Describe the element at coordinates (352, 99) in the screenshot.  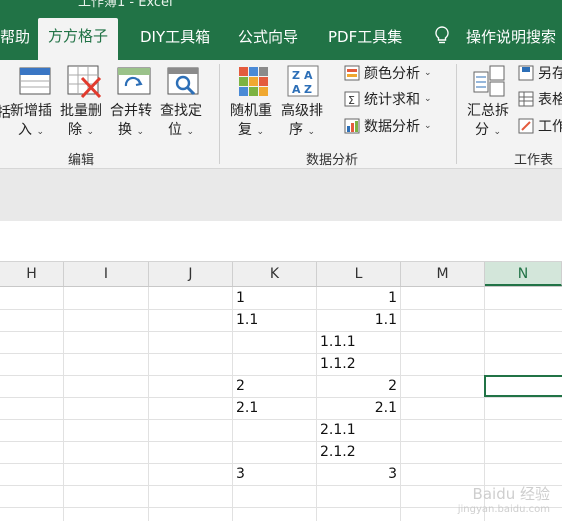
I see `stat-sum-icon: Σ` at that location.